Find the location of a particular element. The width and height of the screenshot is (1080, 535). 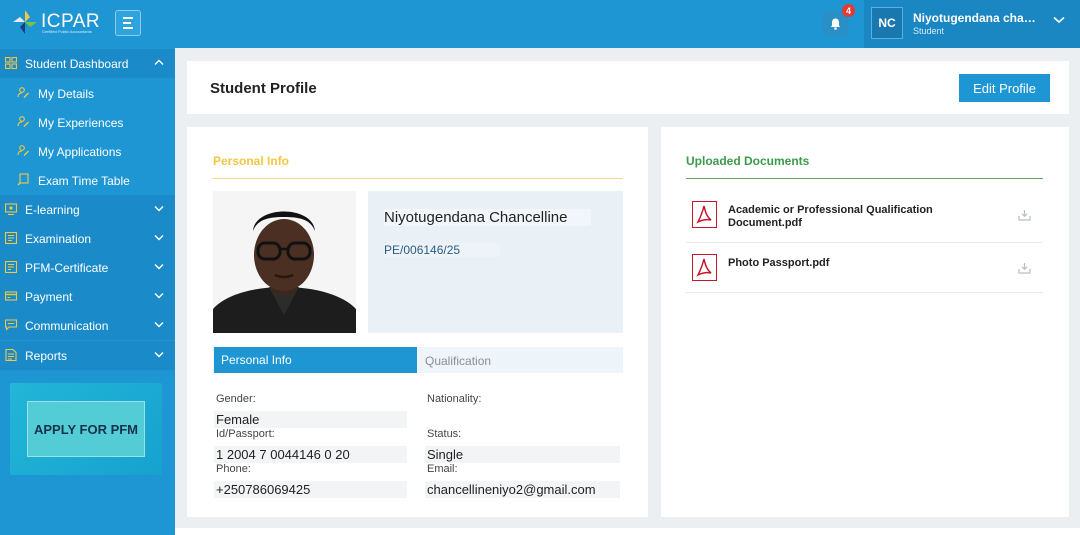

id-passport-label: Id/Passport: is located at coordinates (245, 434).